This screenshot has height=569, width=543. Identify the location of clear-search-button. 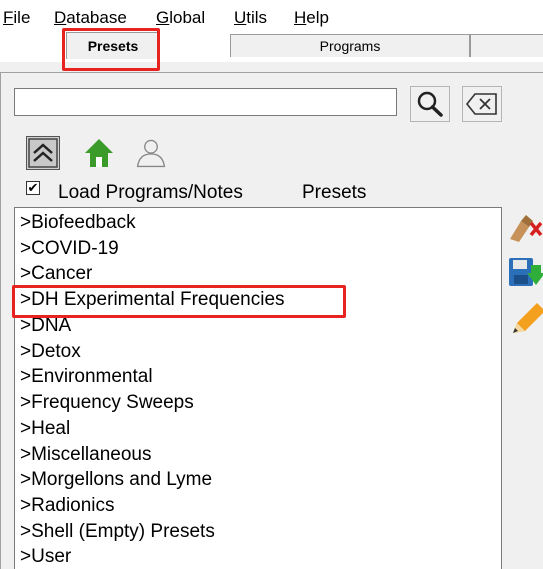
(482, 104).